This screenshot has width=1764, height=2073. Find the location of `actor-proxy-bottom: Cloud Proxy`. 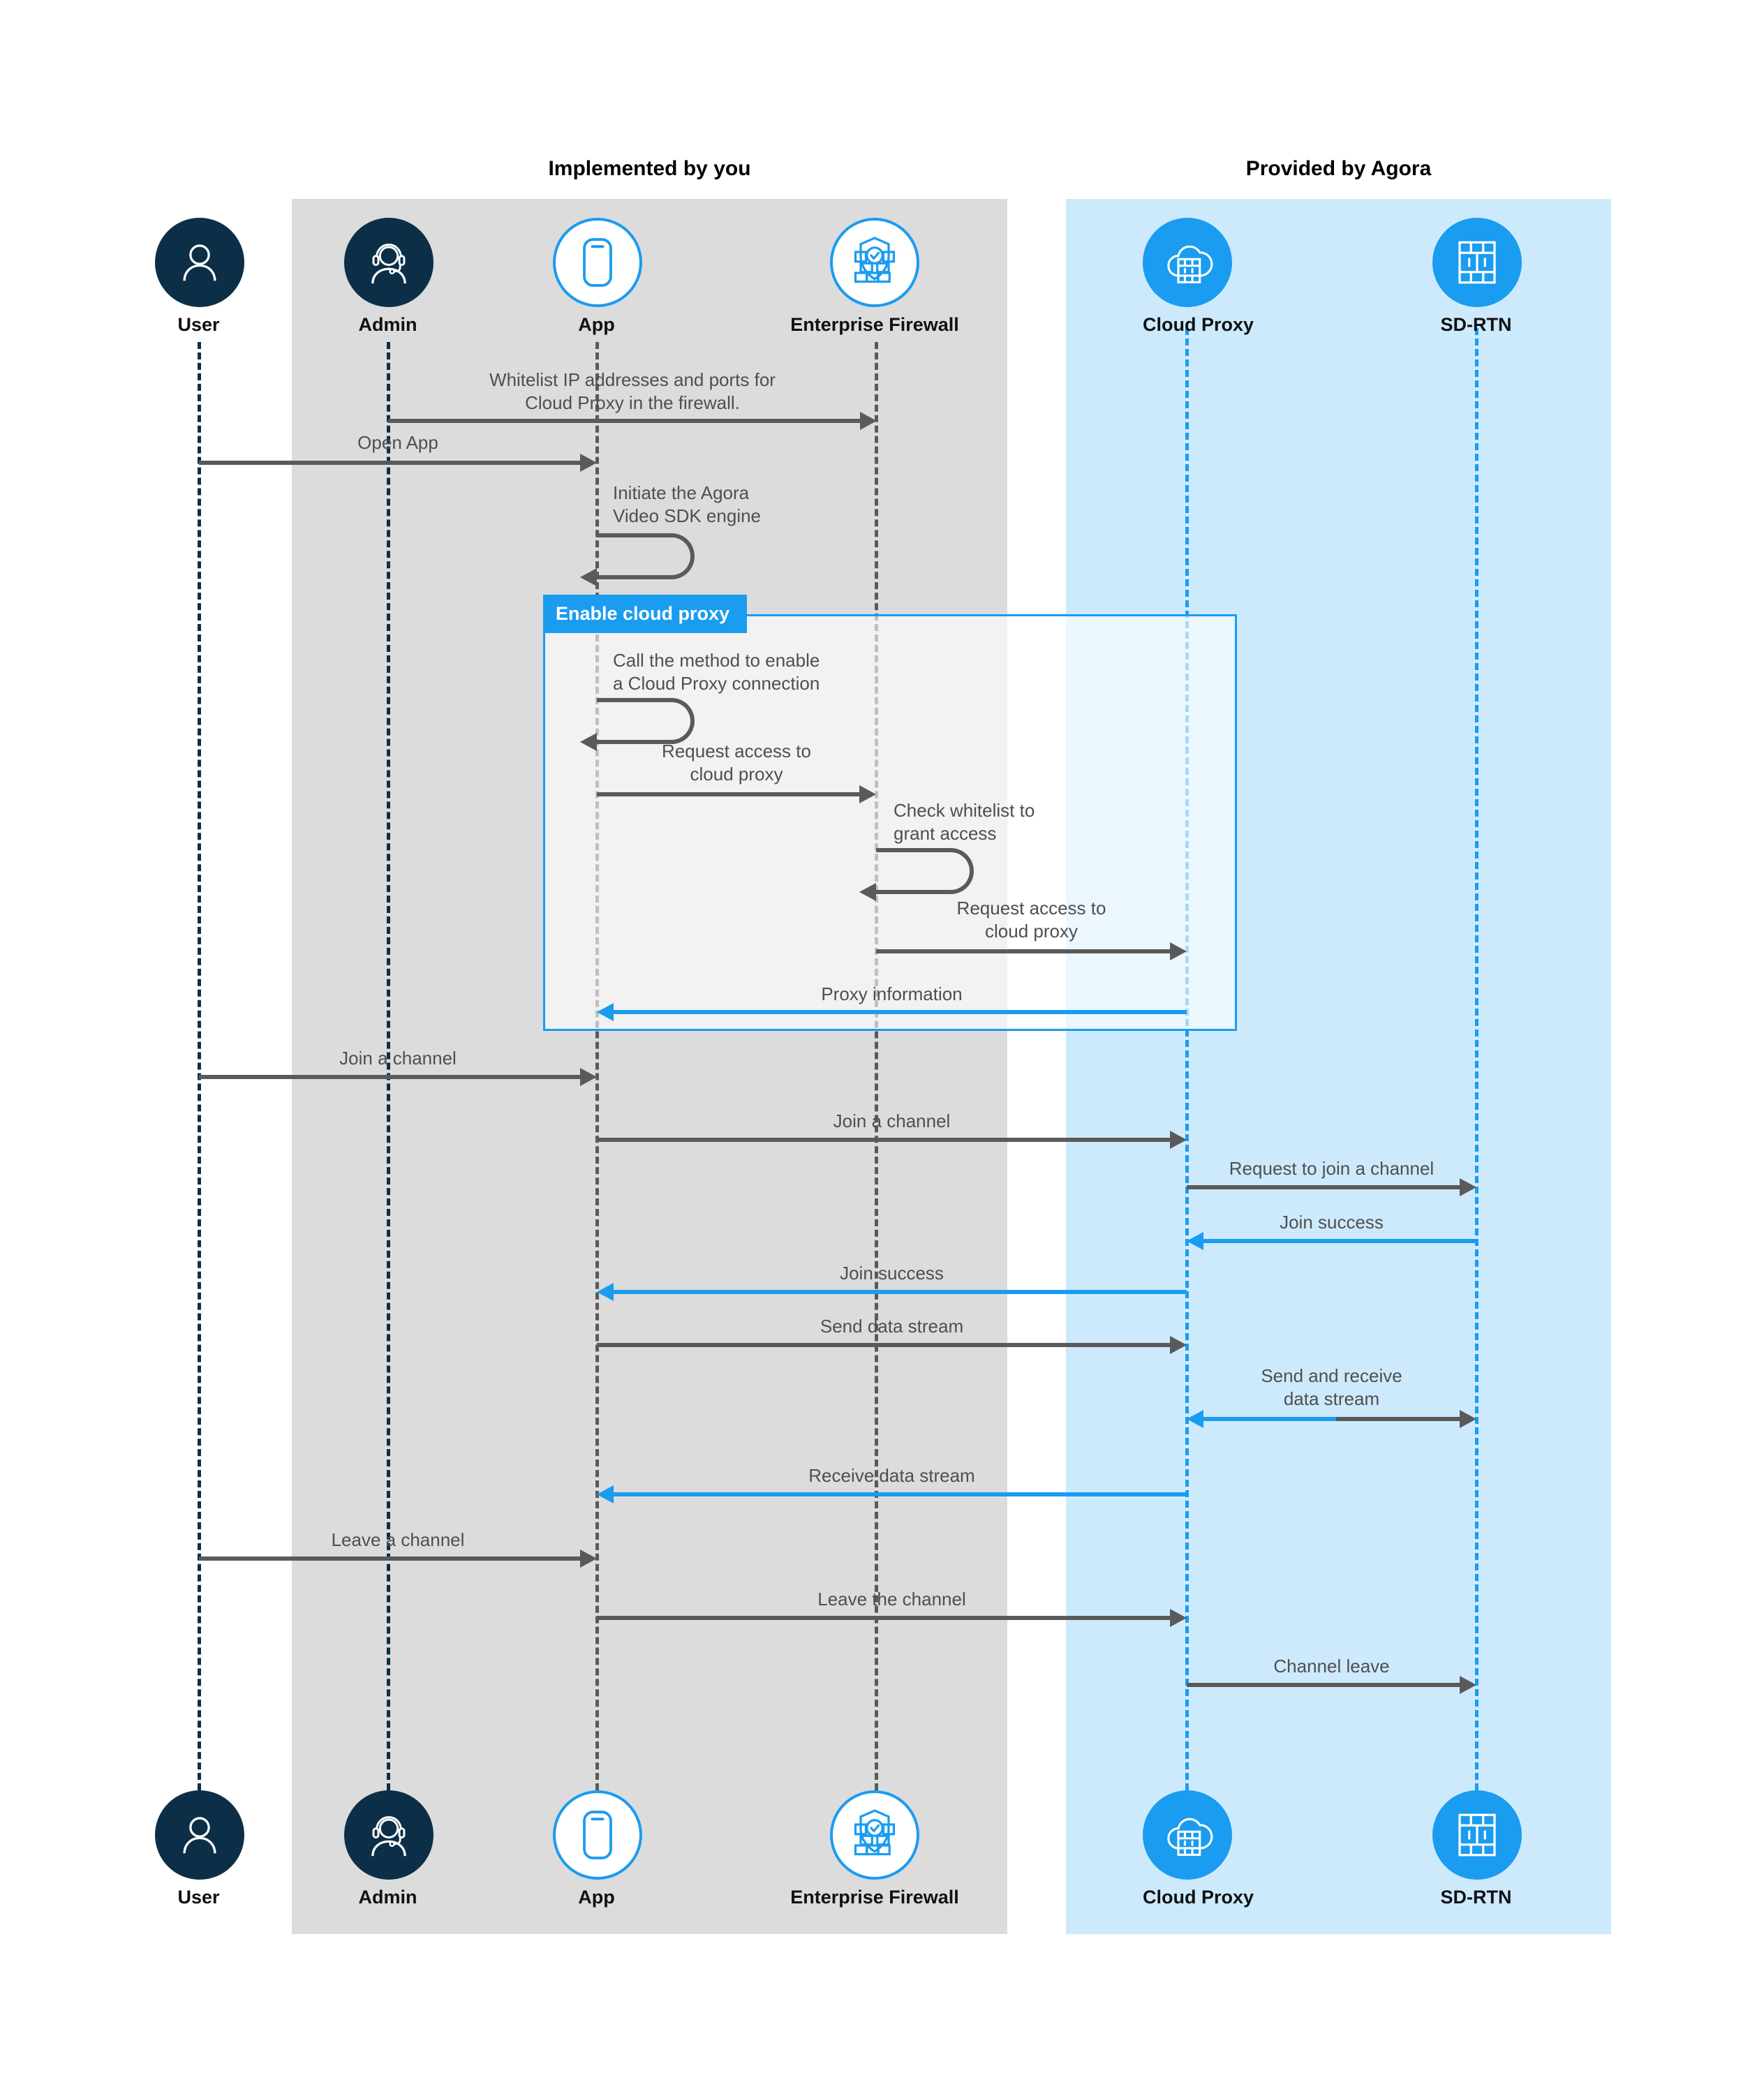

actor-proxy-bottom: Cloud Proxy is located at coordinates (1198, 1849).